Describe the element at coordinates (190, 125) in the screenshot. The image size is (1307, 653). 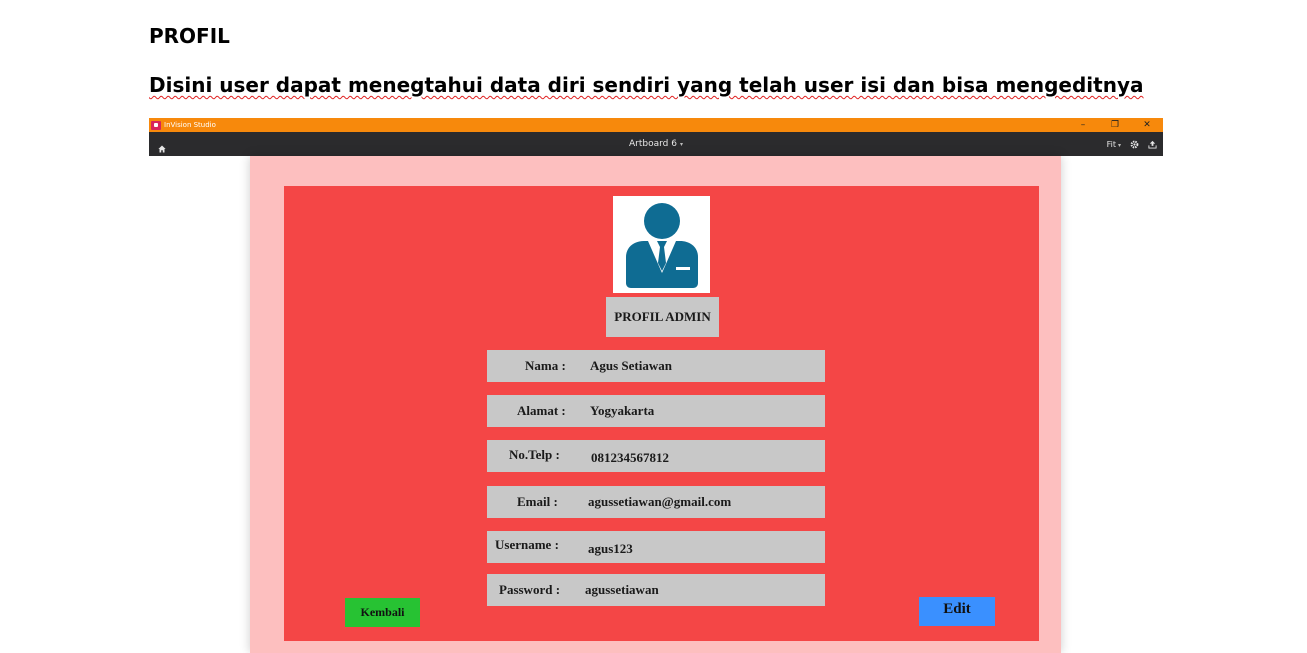
I see `app-title: InVision Studio` at that location.